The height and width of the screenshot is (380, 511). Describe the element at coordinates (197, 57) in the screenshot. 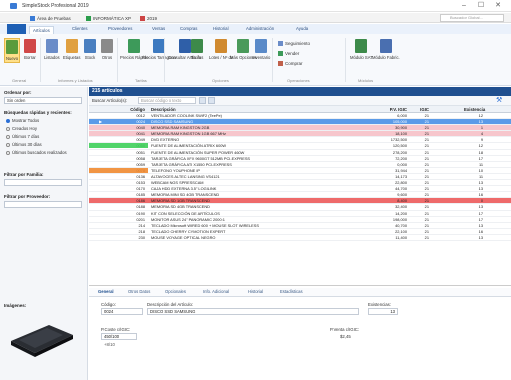

I see `tarifas-label: Tarifas` at that location.